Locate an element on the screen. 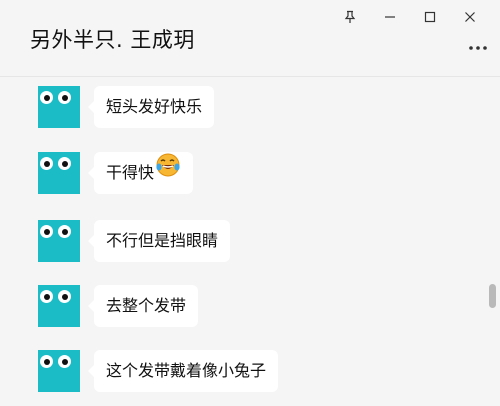 The width and height of the screenshot is (500, 406). message-text: 不行但是挡眼睛 is located at coordinates (162, 240).